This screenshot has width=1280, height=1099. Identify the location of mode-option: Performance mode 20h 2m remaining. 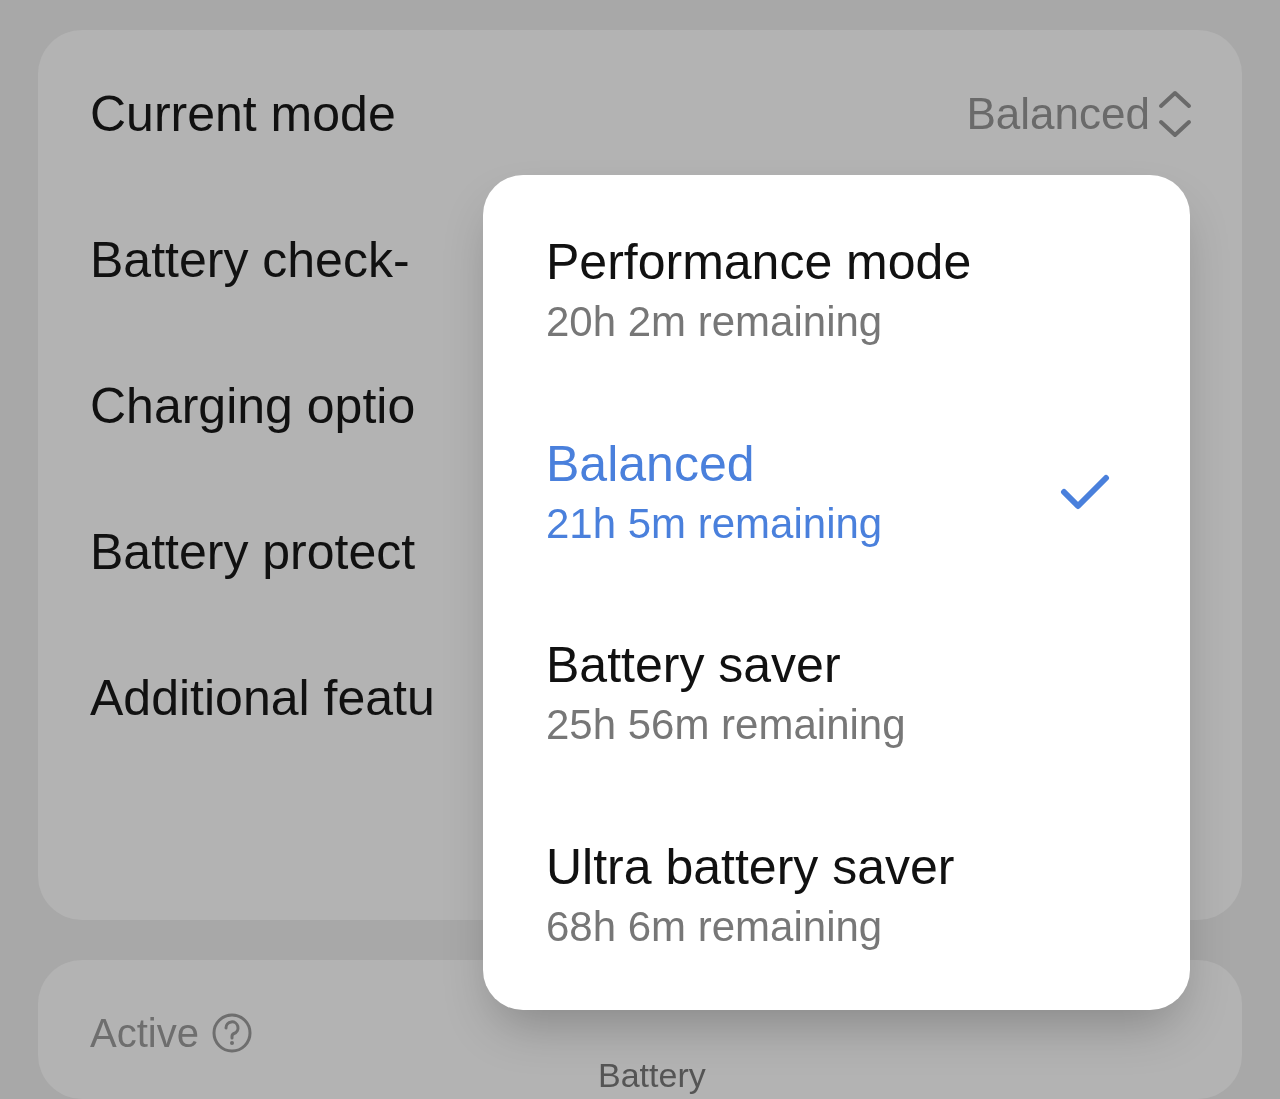
(828, 290).